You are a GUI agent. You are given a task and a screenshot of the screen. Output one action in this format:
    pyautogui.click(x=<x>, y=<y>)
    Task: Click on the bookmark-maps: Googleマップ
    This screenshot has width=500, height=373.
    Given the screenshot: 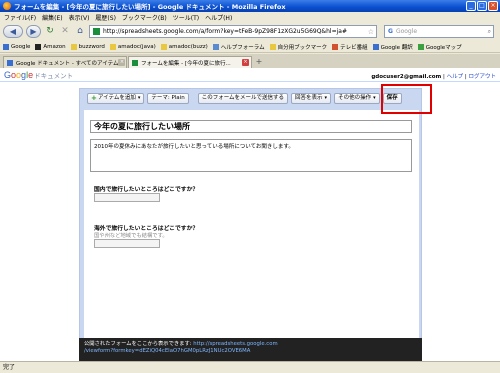 What is the action you would take?
    pyautogui.click(x=439, y=47)
    